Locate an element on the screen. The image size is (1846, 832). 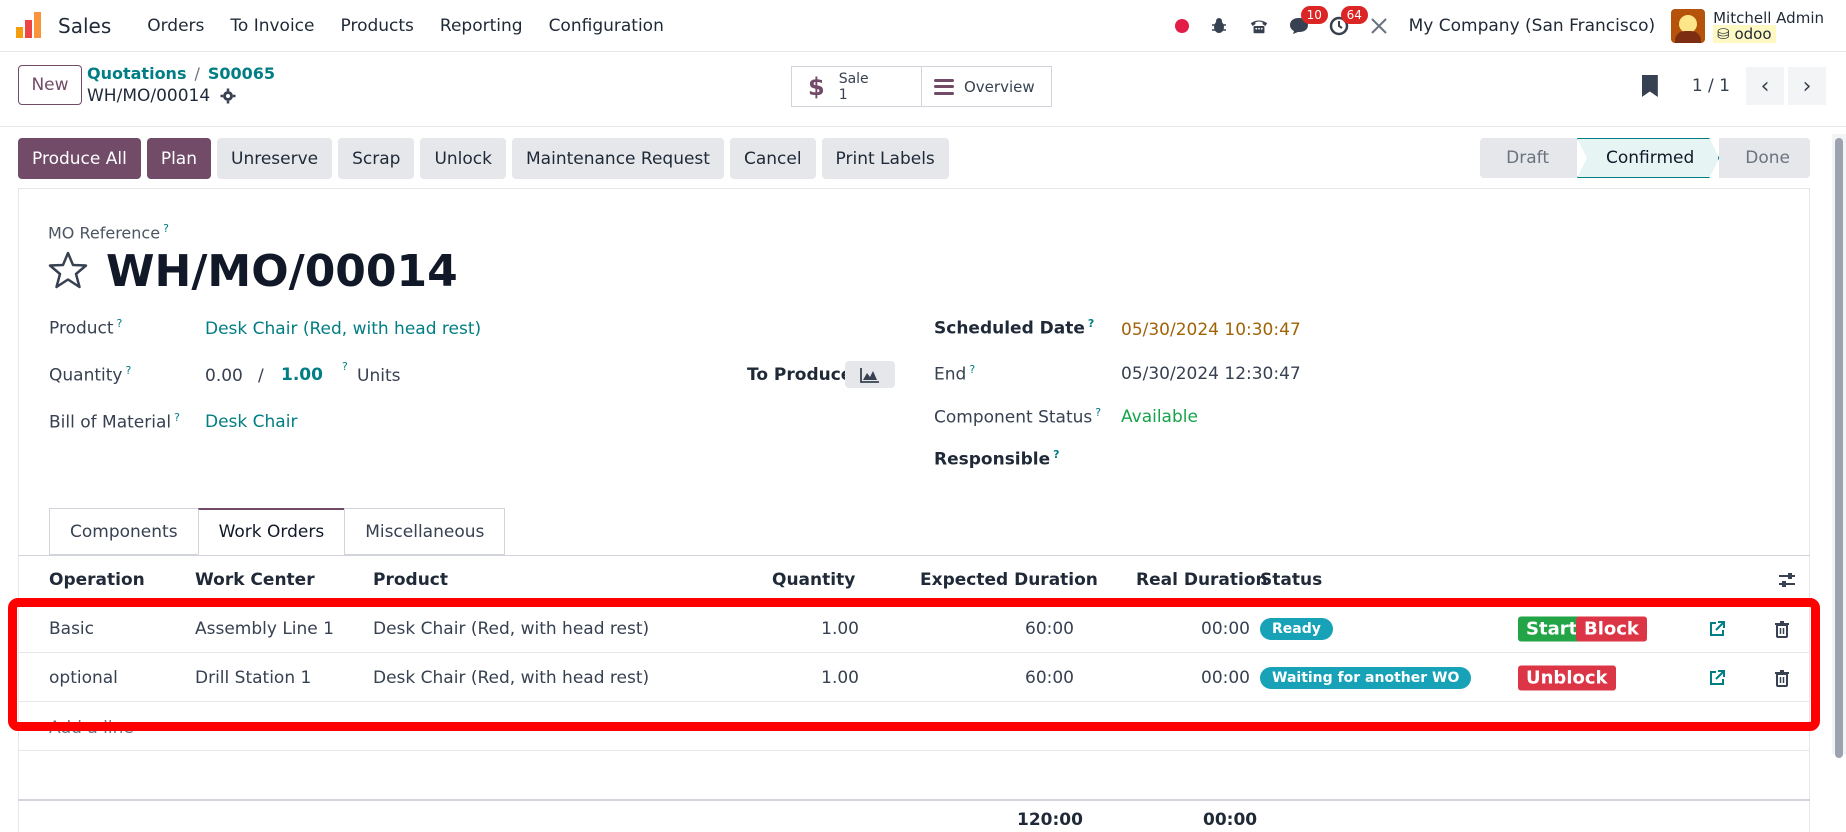
quantity-total-field: 1.00 is located at coordinates (302, 375).